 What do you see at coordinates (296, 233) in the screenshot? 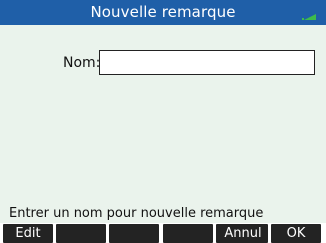
I see `ok-softkey: OK` at bounding box center [296, 233].